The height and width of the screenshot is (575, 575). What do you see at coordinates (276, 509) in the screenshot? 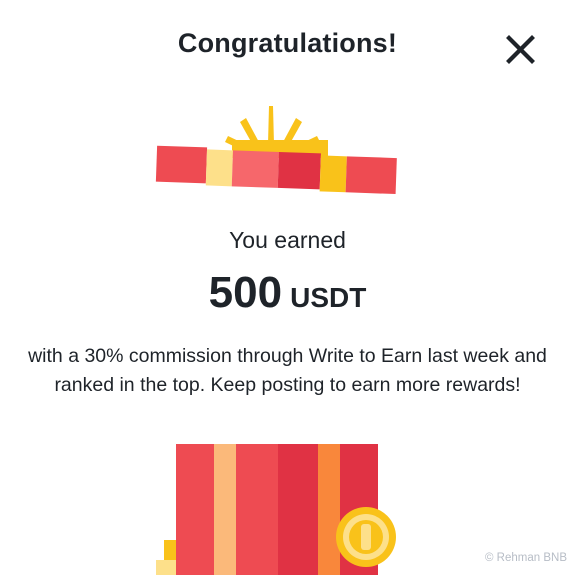
I see `gift-box-icon` at bounding box center [276, 509].